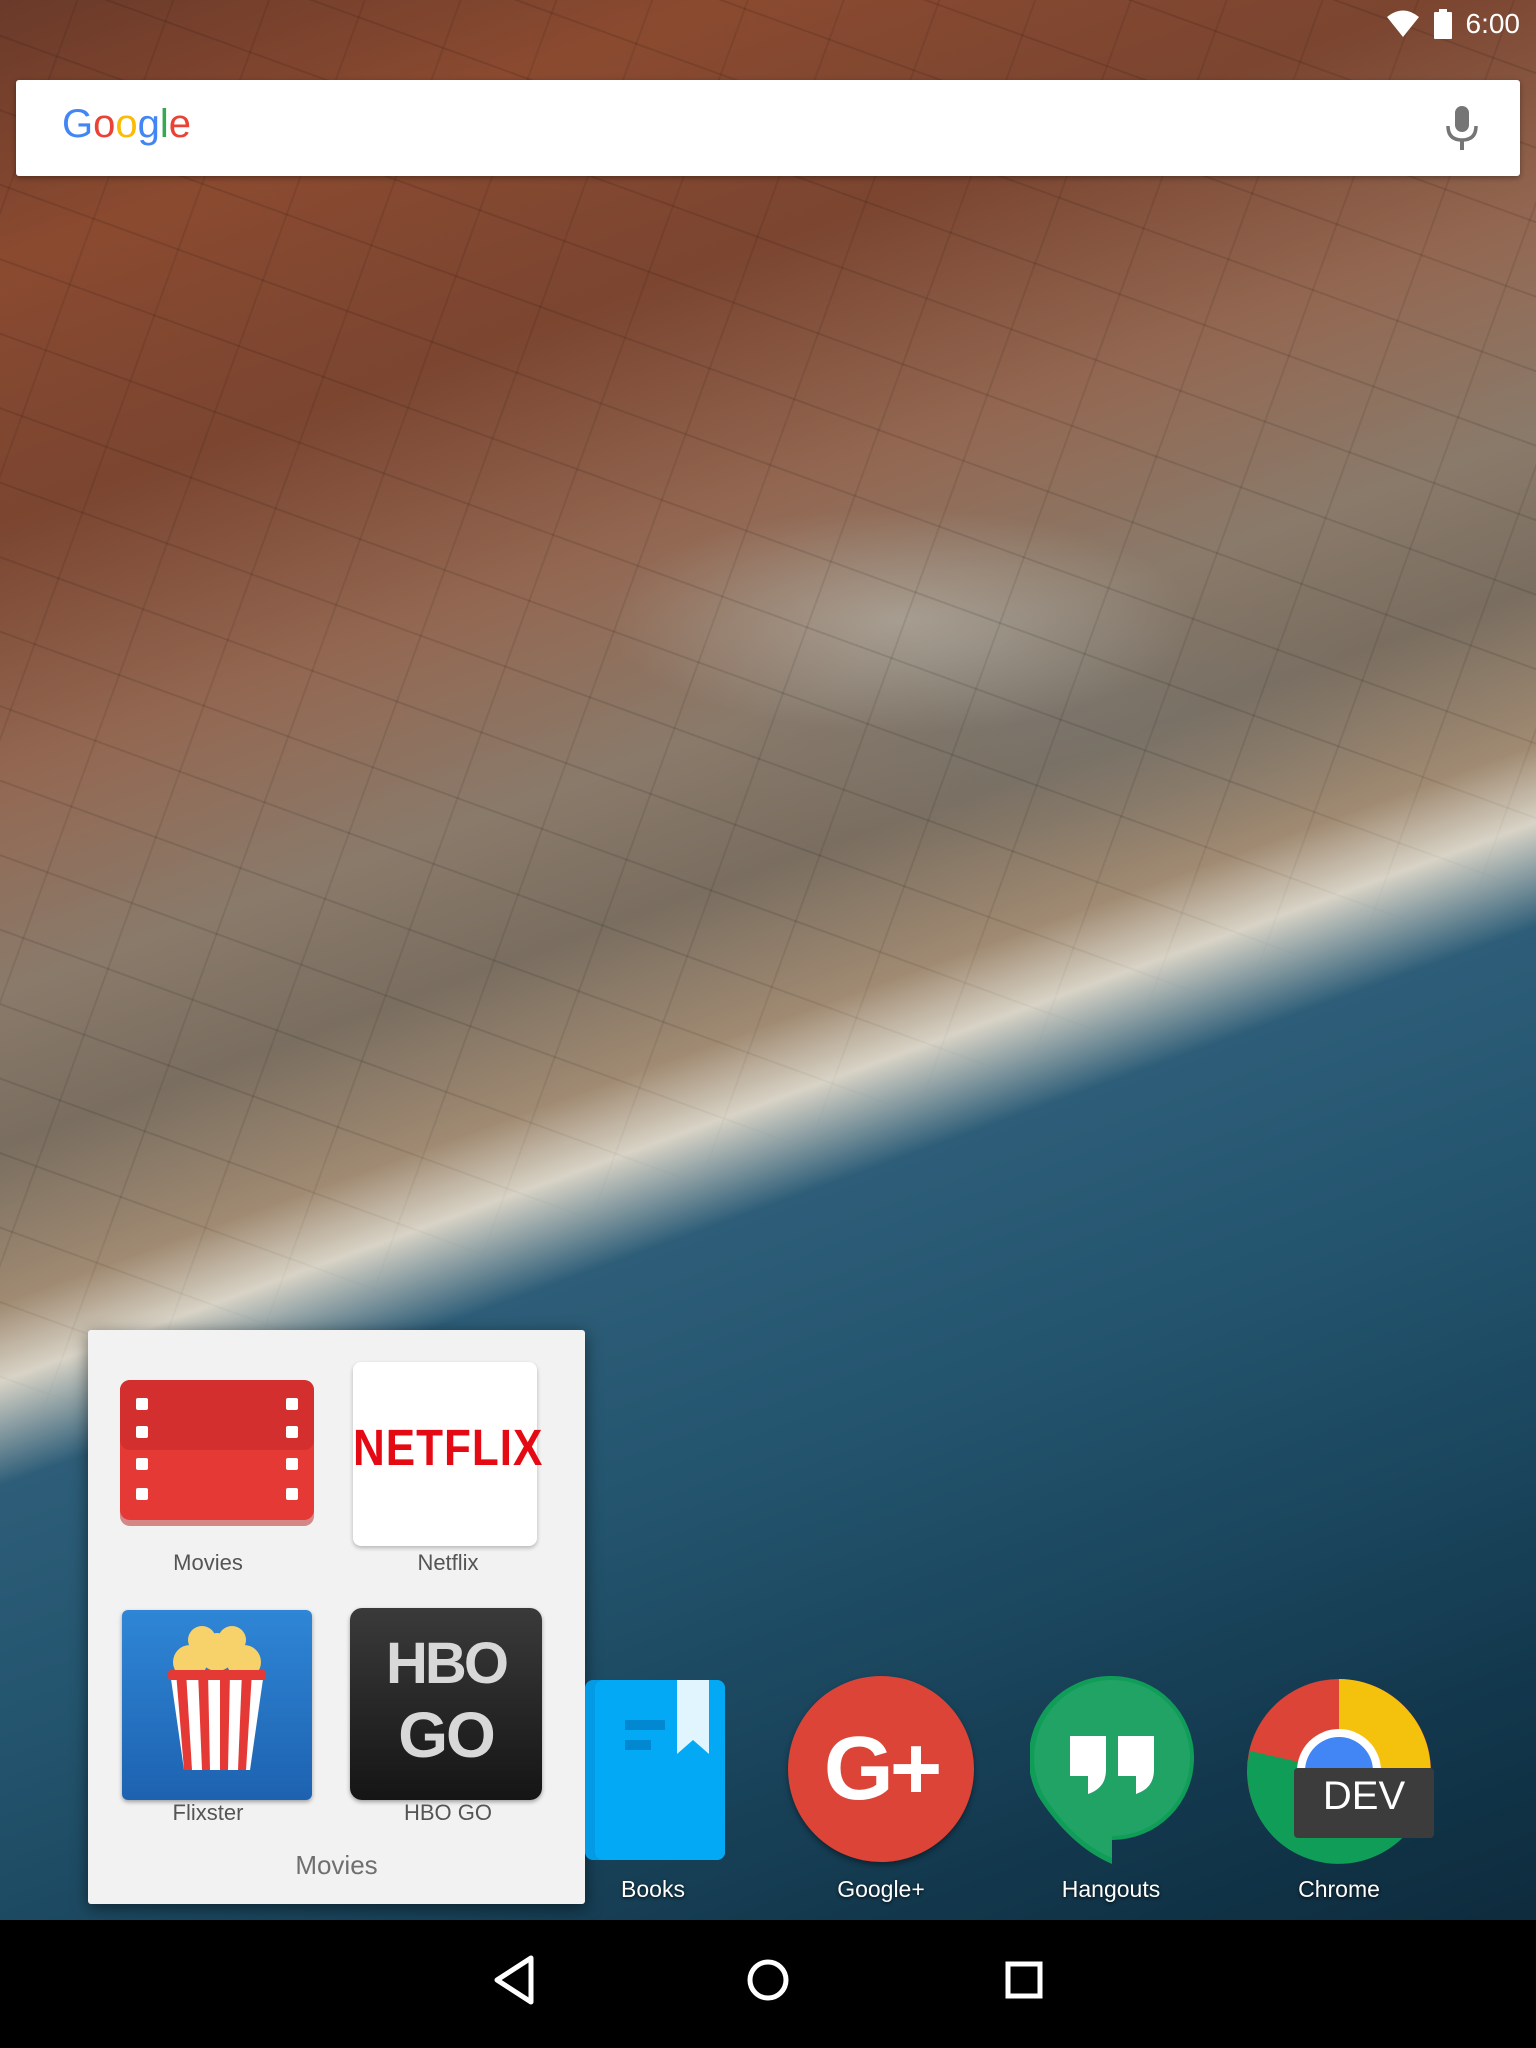 Image resolution: width=1536 pixels, height=2048 pixels. I want to click on dock-label: Google+, so click(881, 1889).